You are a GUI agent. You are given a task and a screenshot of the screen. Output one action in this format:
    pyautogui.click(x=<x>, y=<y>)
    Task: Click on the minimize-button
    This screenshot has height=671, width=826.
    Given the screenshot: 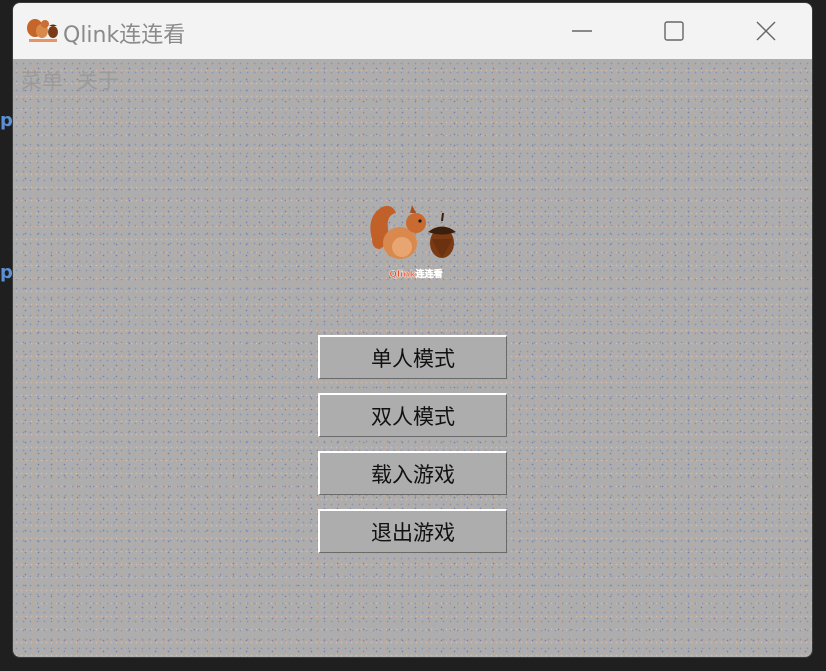 What is the action you would take?
    pyautogui.click(x=582, y=31)
    